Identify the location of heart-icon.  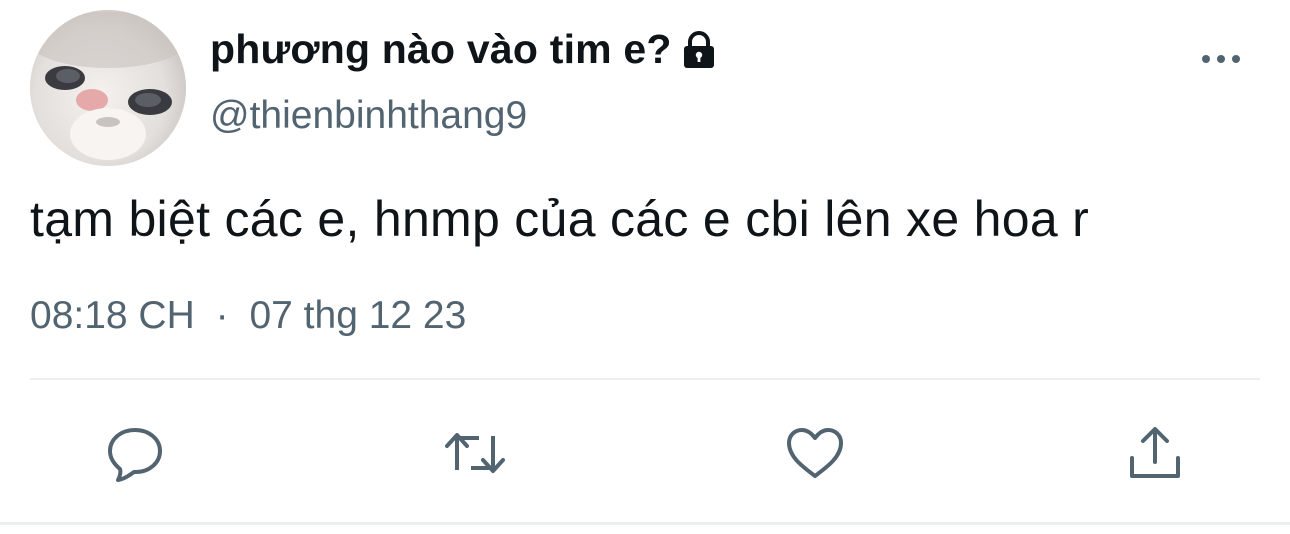
(815, 453).